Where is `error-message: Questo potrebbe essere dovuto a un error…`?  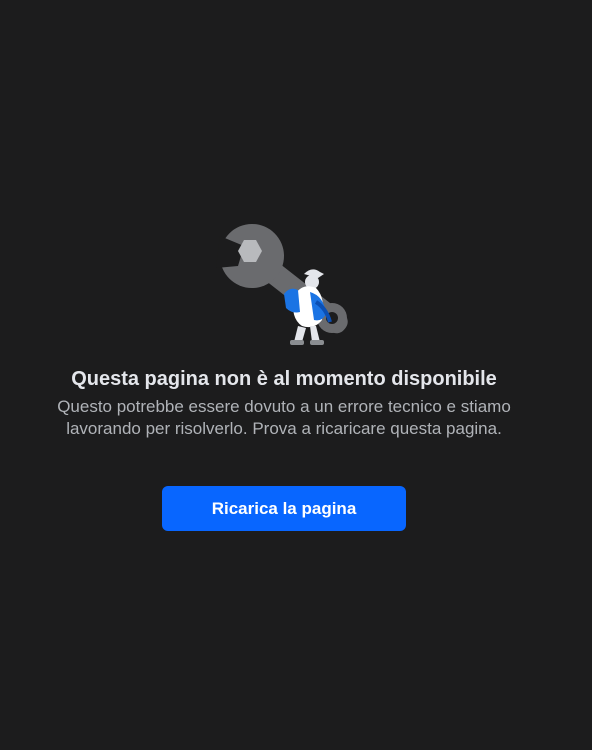 error-message: Questo potrebbe essere dovuto a un error… is located at coordinates (284, 417).